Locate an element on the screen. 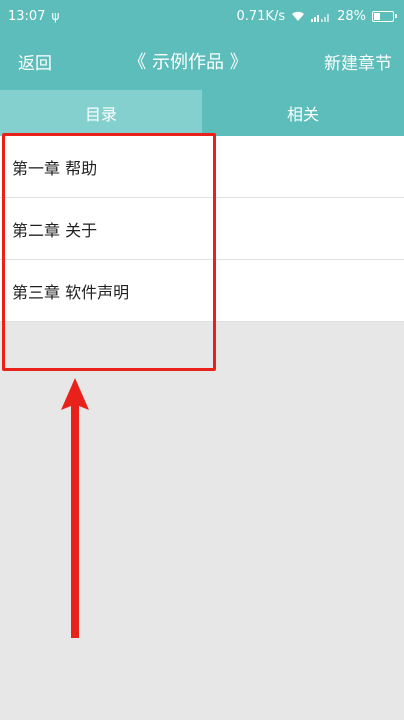 This screenshot has width=404, height=720. tab-contents-label: 目录 is located at coordinates (100, 114).